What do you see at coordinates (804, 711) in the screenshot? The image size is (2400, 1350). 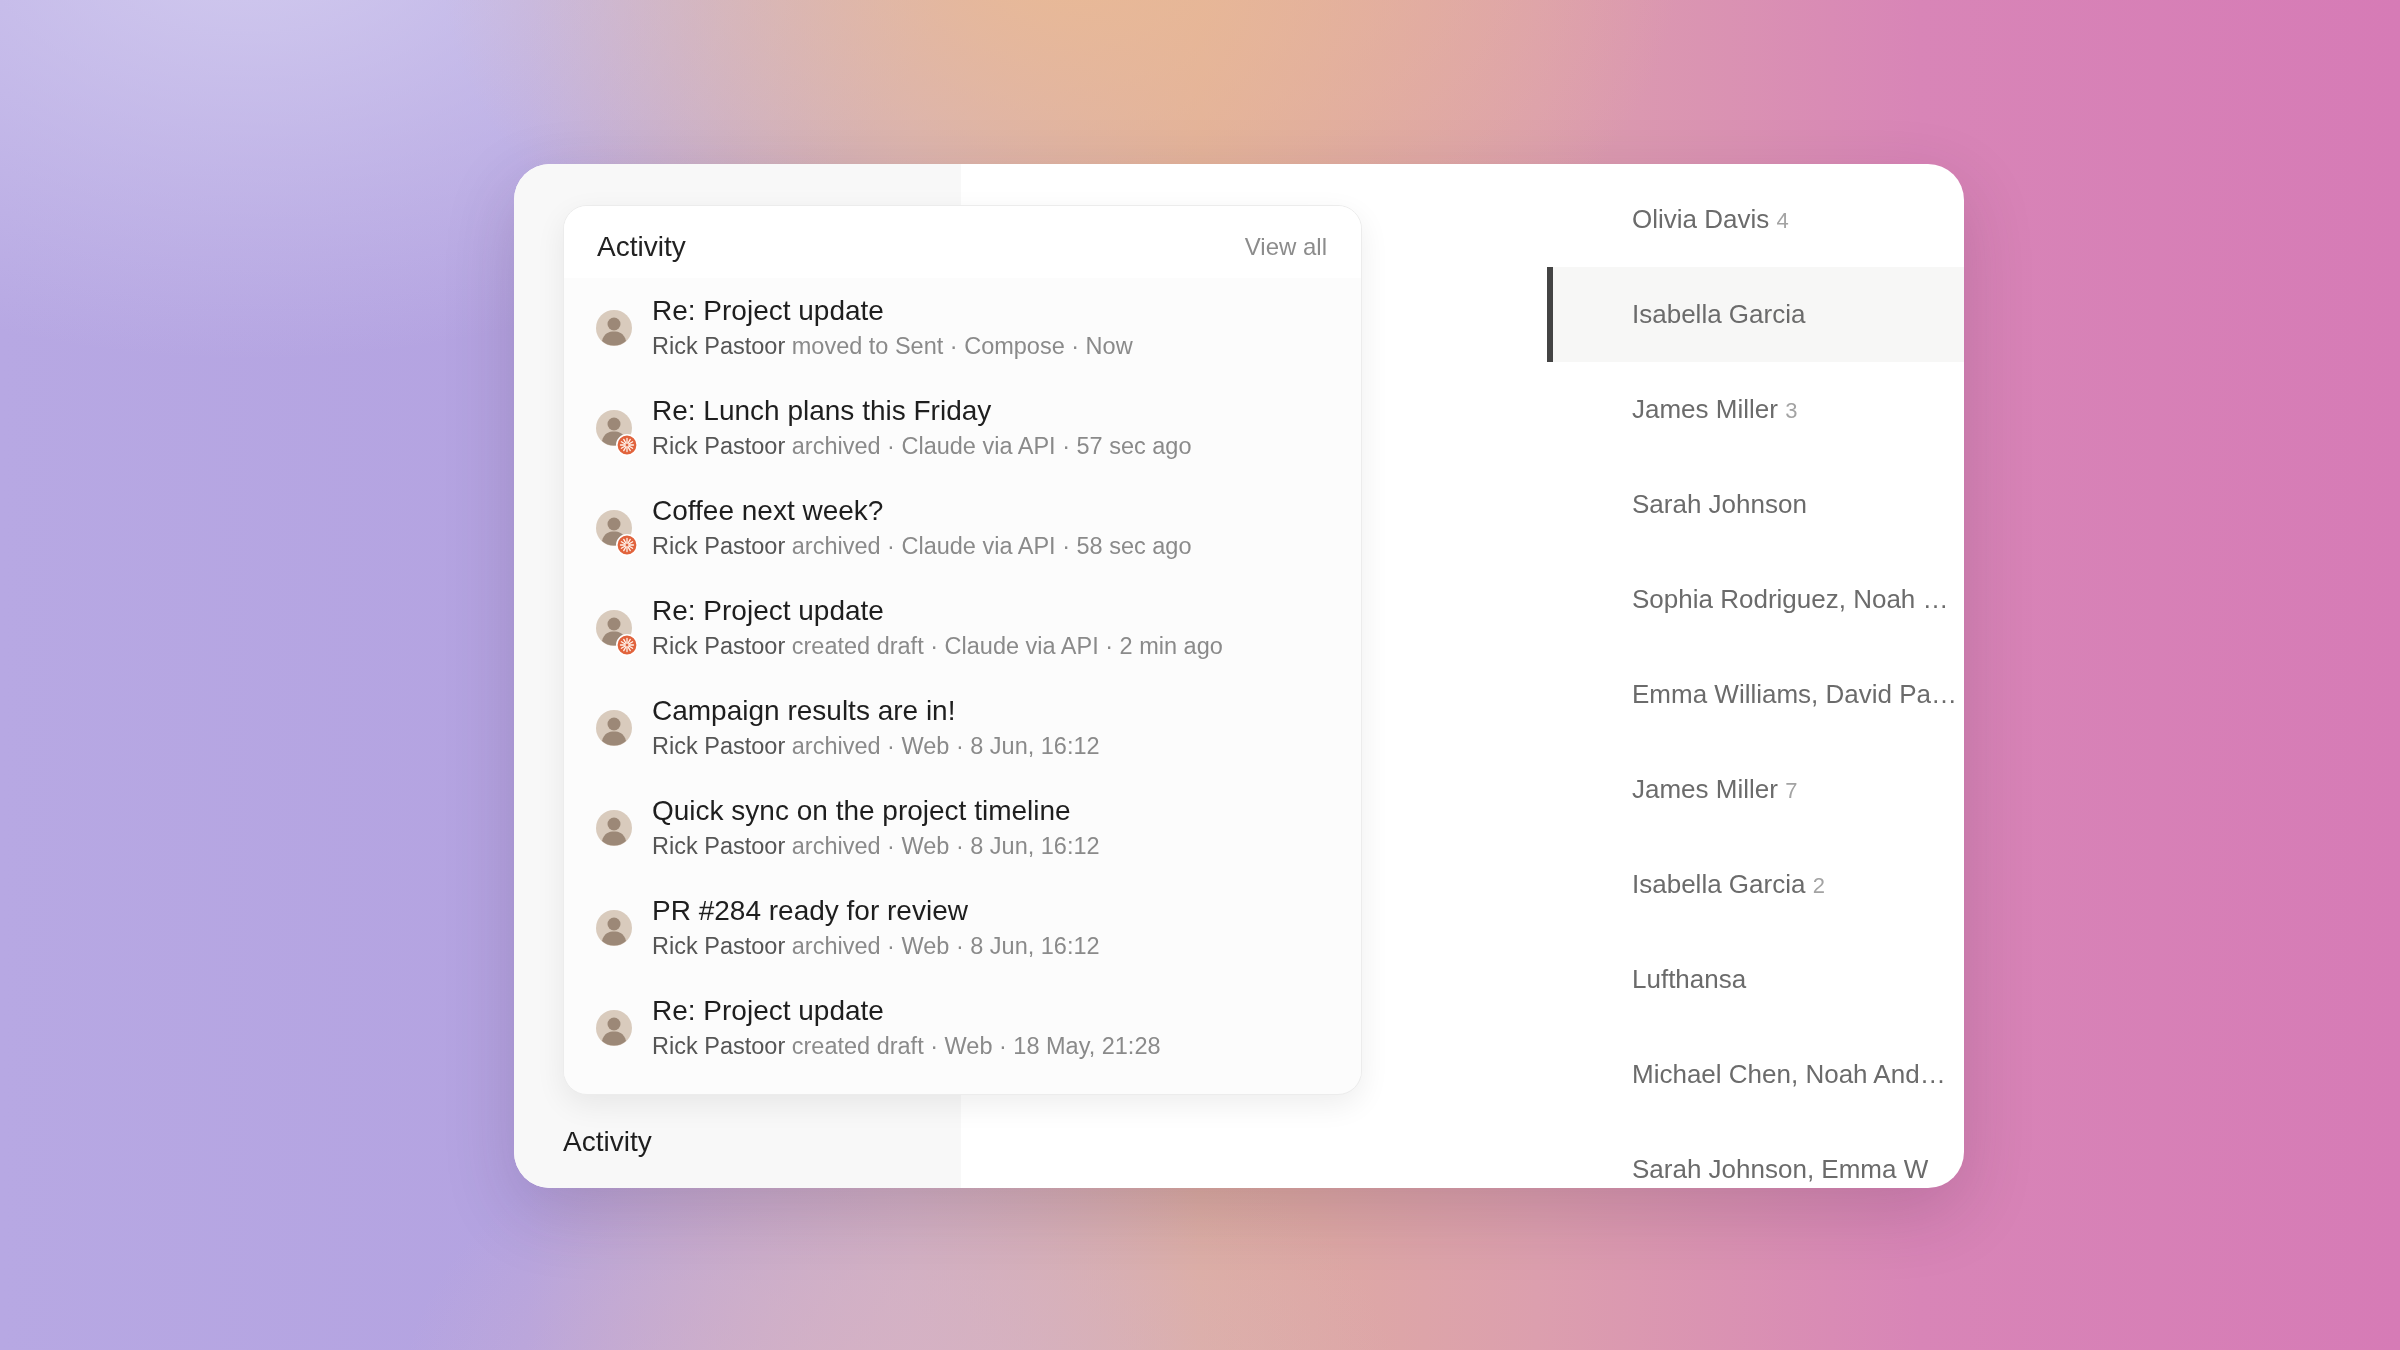 I see `activity-title: Campaign results are in!` at bounding box center [804, 711].